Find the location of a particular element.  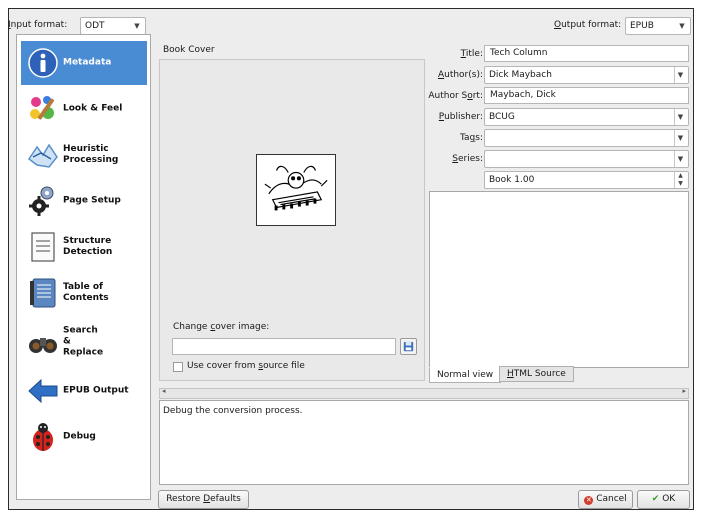

restore-defaults-label: Restore Defaults is located at coordinates (203, 499).